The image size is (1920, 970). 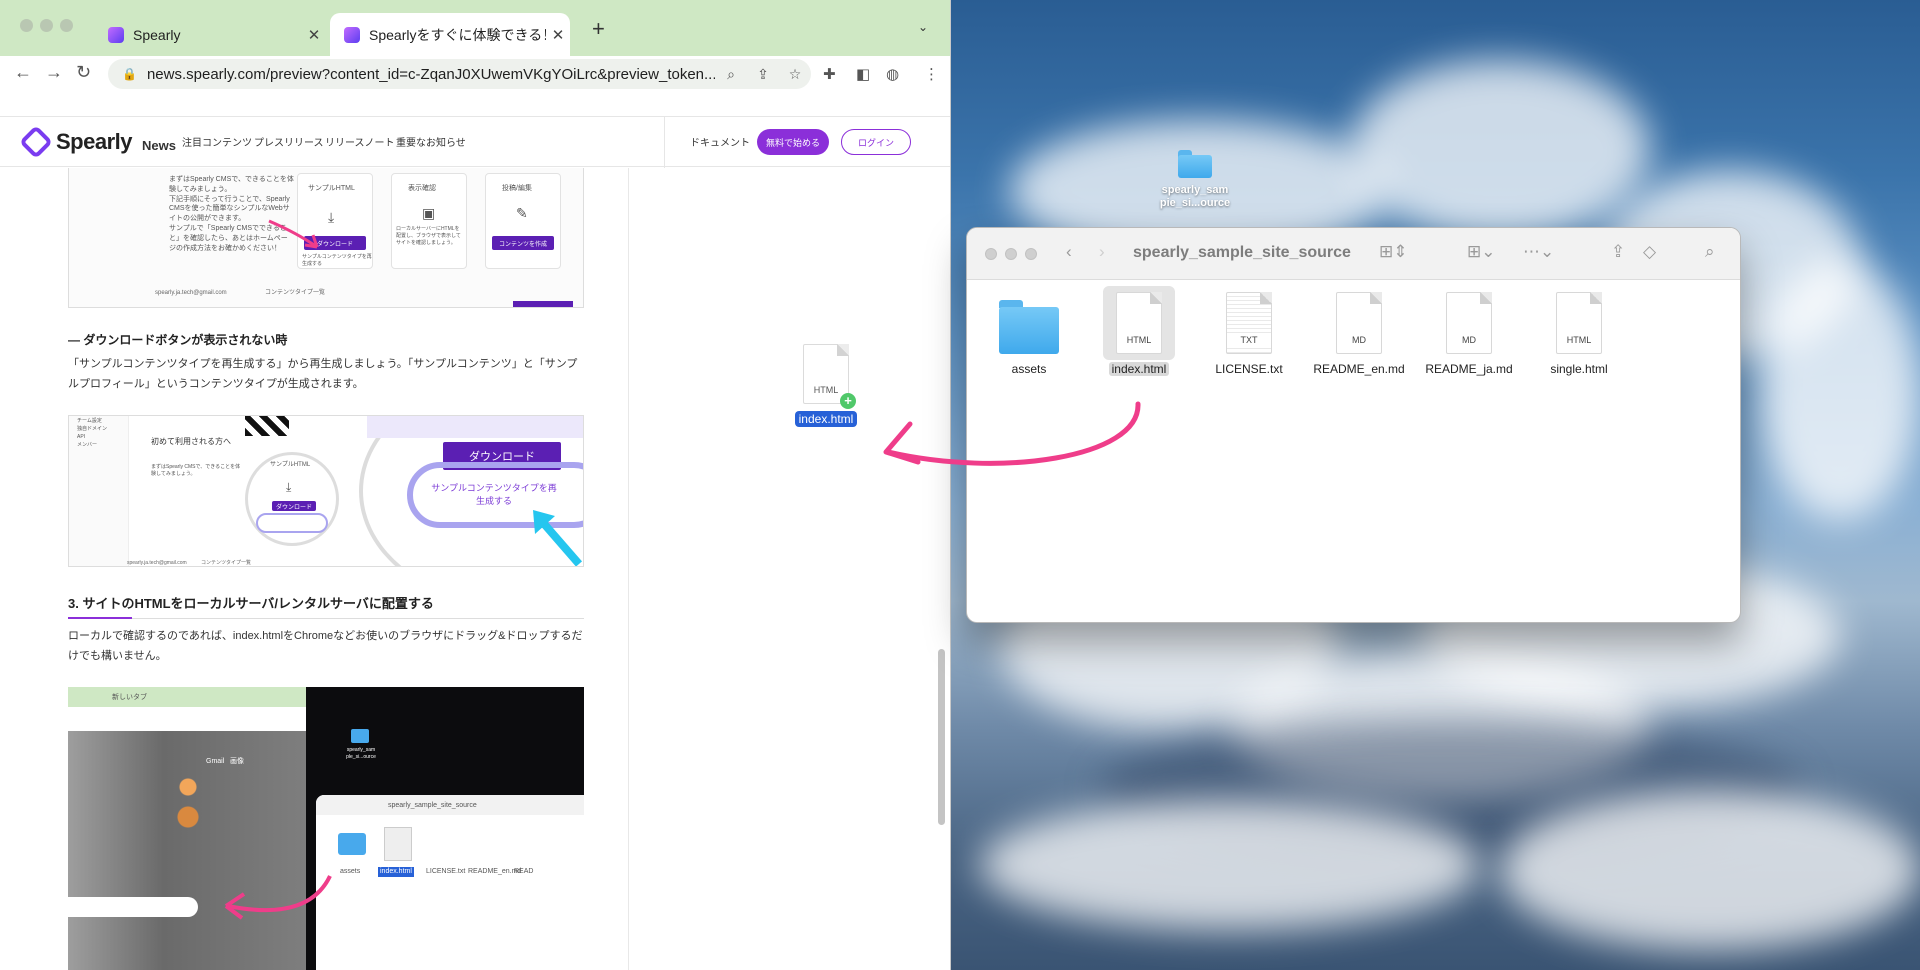 I want to click on shot3-file-readme-ja: README_ja.md, so click(x=524, y=871).